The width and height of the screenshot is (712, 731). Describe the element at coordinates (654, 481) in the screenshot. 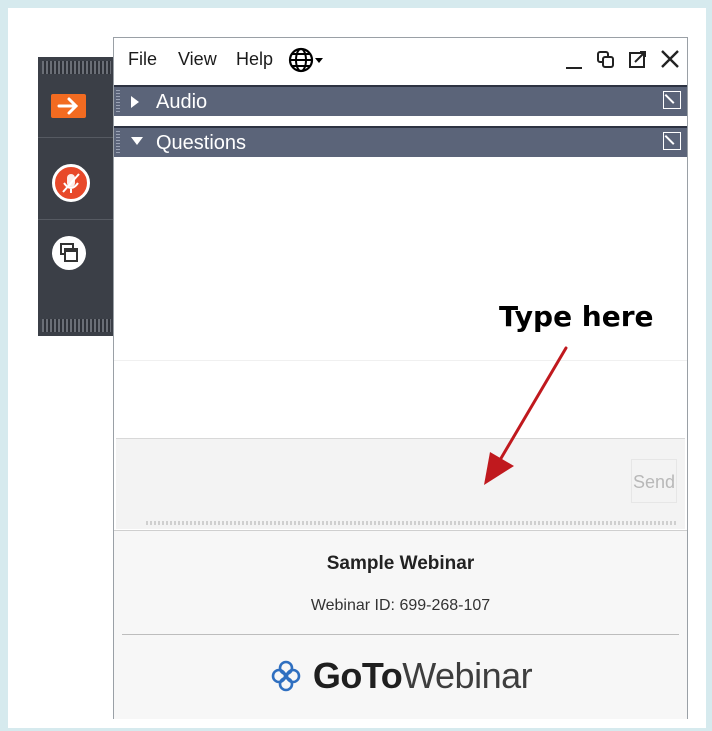

I see `send-button: Send` at that location.